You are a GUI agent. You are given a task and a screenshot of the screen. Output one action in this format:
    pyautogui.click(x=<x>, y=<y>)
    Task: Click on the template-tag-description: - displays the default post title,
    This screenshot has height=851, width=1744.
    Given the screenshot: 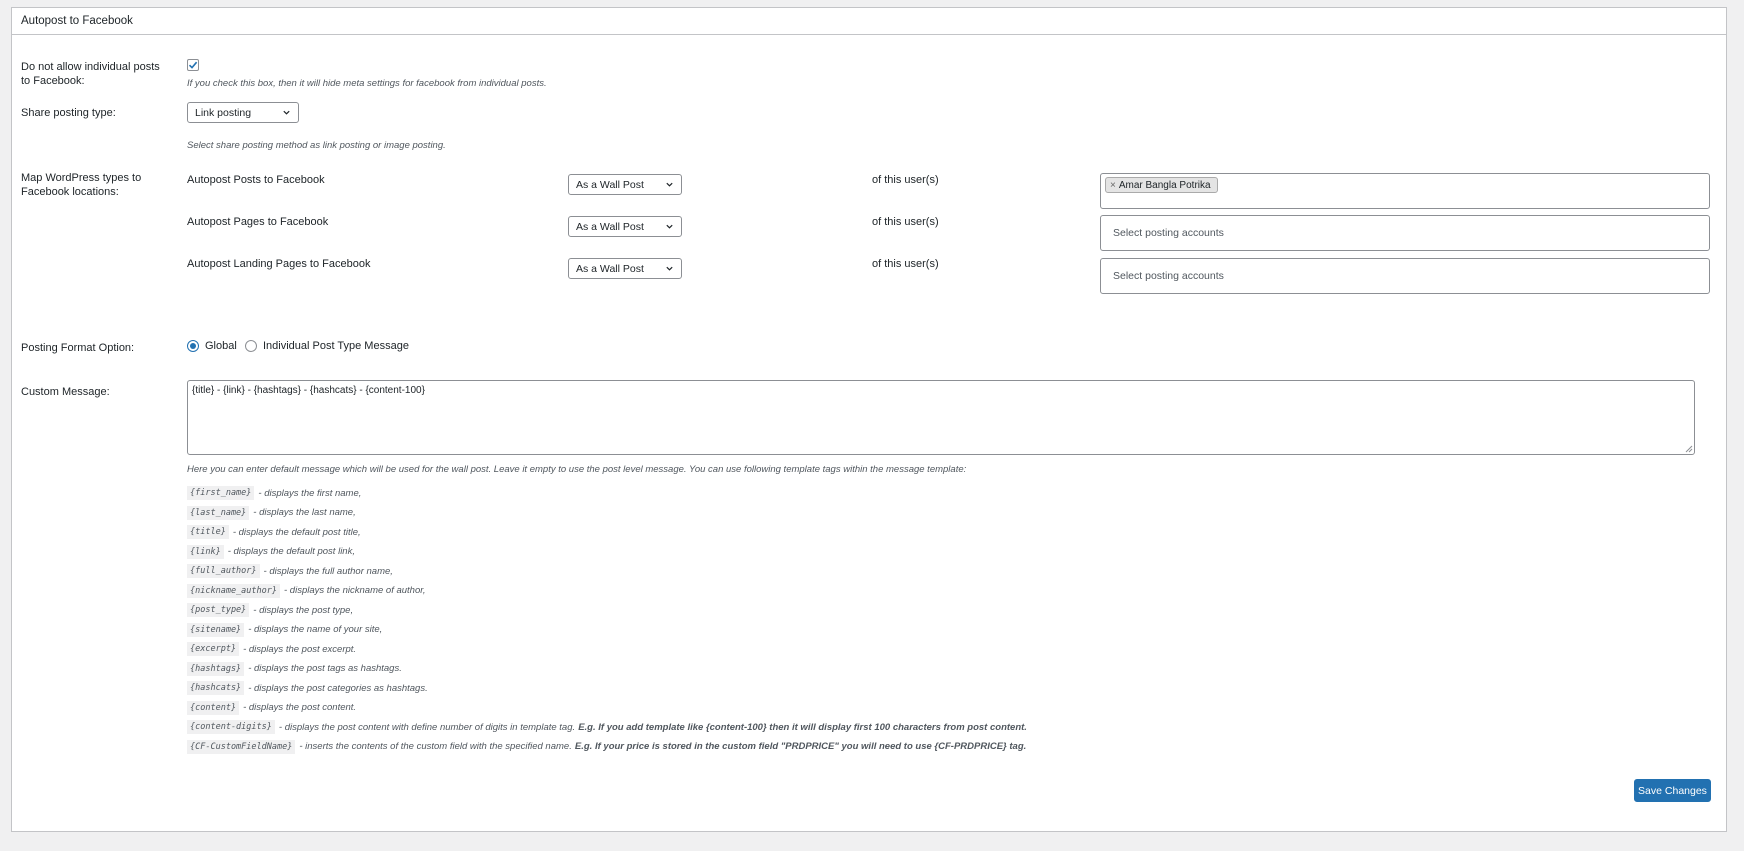 What is the action you would take?
    pyautogui.click(x=296, y=532)
    